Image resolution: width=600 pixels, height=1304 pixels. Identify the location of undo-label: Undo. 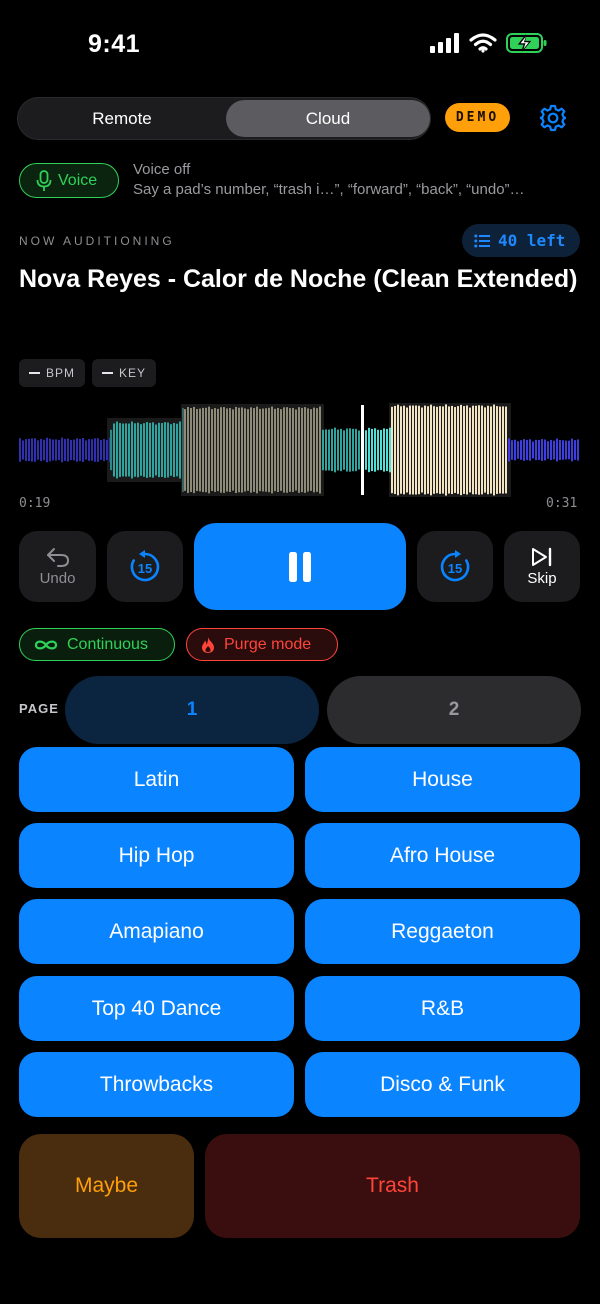
(57, 578).